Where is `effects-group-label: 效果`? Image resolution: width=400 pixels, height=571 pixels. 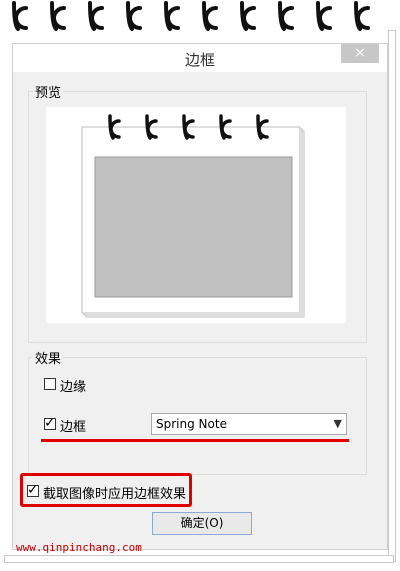
effects-group-label: 效果 is located at coordinates (48, 357).